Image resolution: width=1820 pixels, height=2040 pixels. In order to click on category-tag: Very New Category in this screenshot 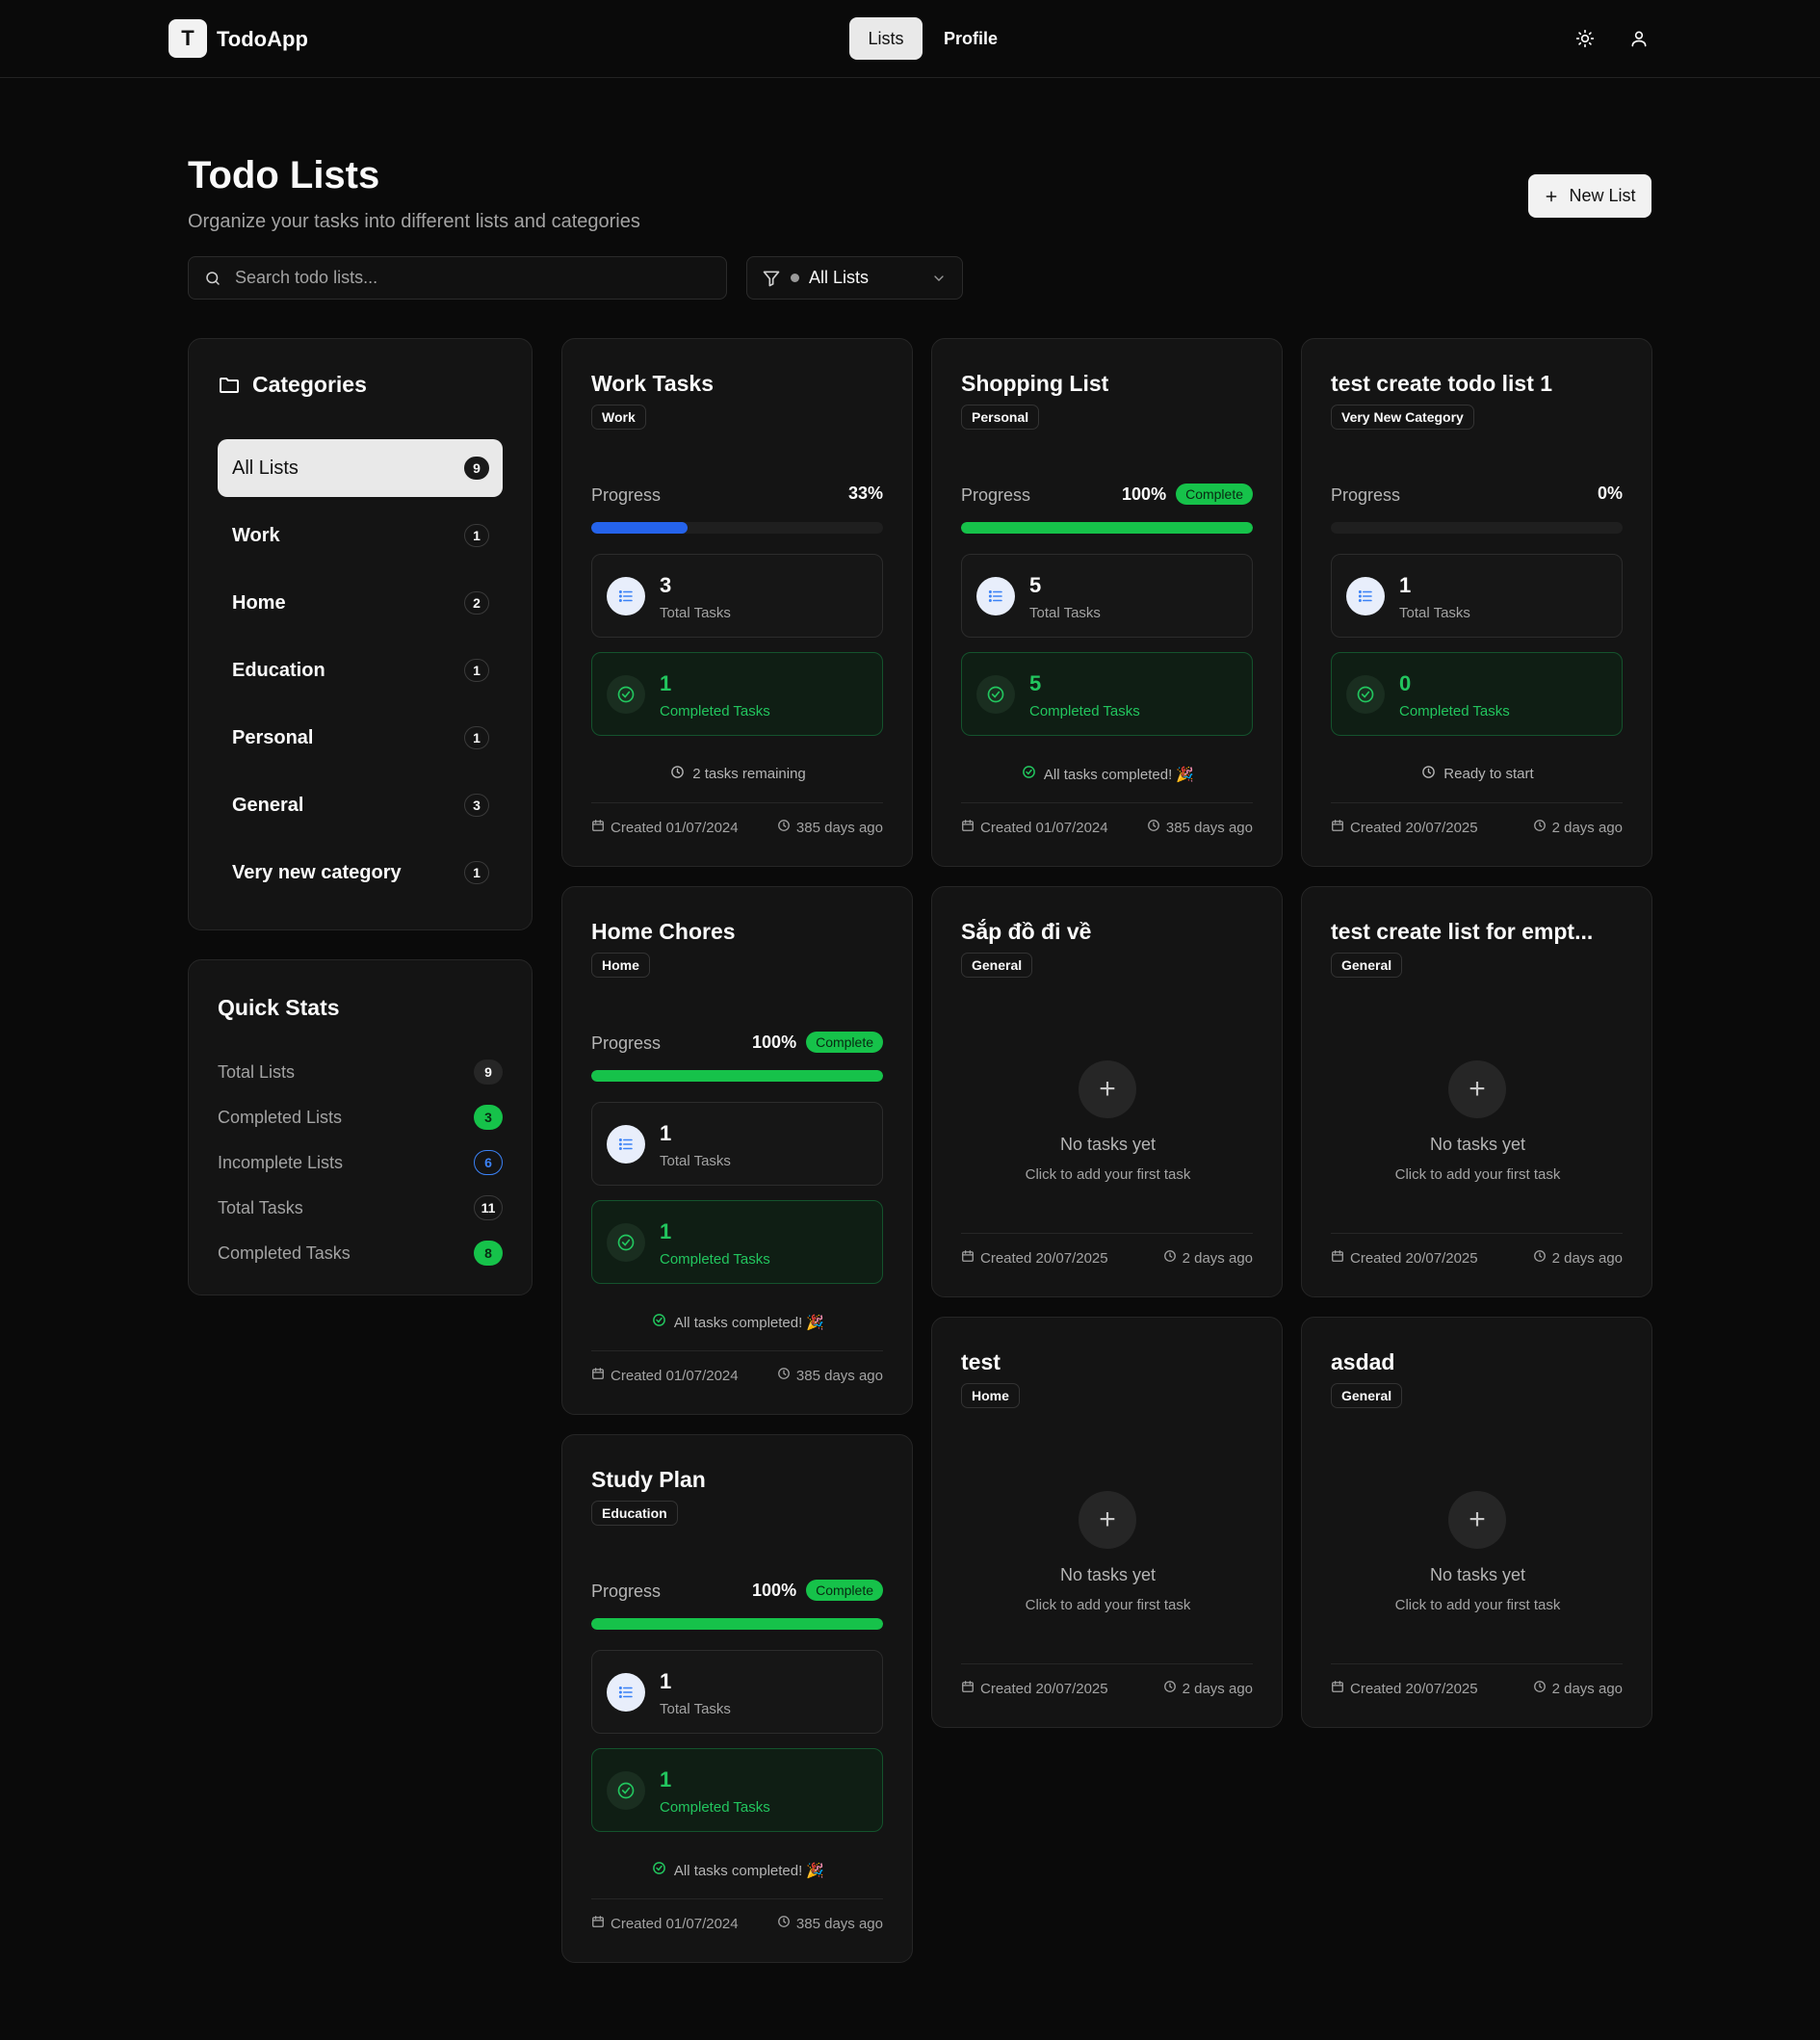, I will do `click(1402, 418)`.